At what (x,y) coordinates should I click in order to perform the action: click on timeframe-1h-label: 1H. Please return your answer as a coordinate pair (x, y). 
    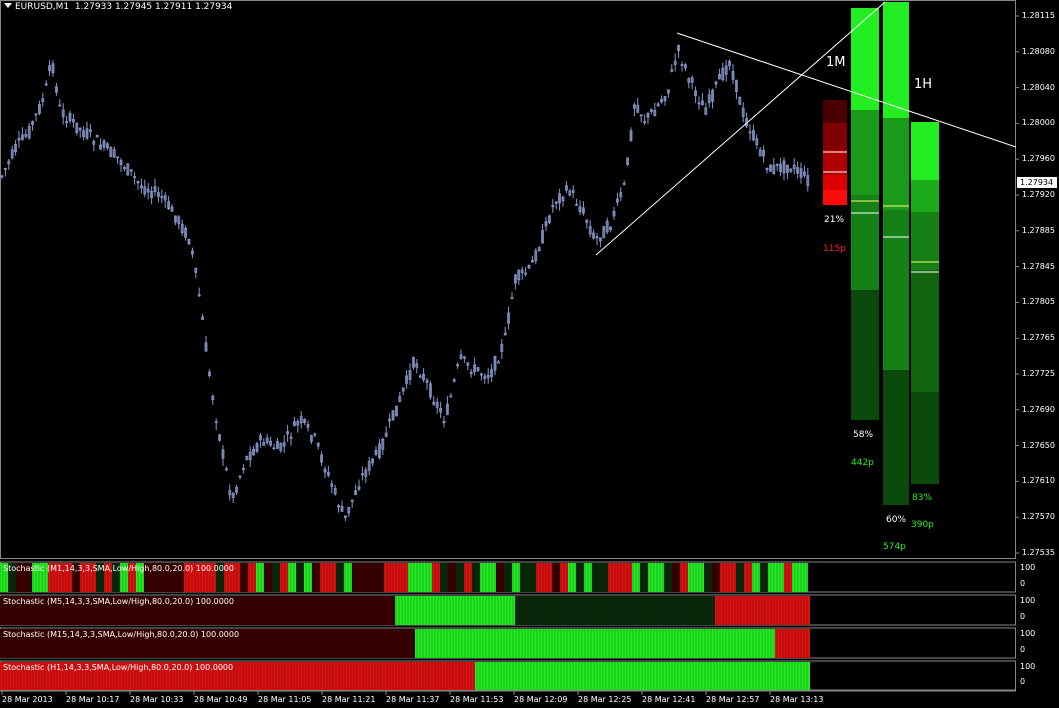
    Looking at the image, I should click on (923, 84).